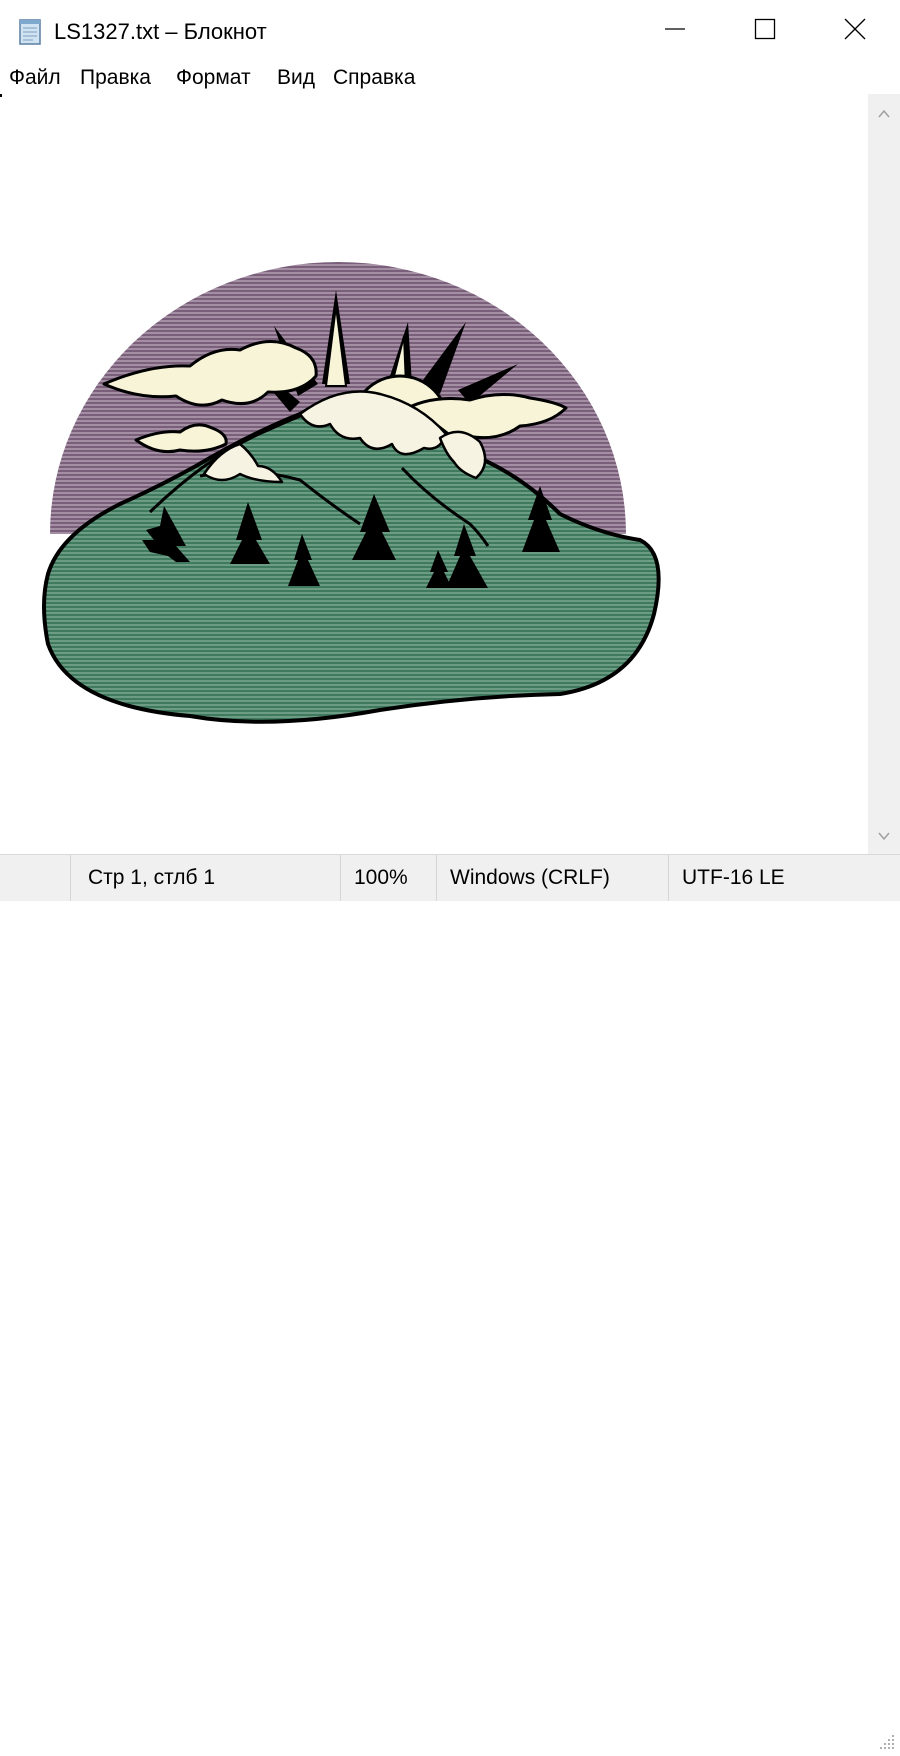 The image size is (900, 1756). I want to click on cursor-position: Стр 1, стлб 1, so click(152, 877).